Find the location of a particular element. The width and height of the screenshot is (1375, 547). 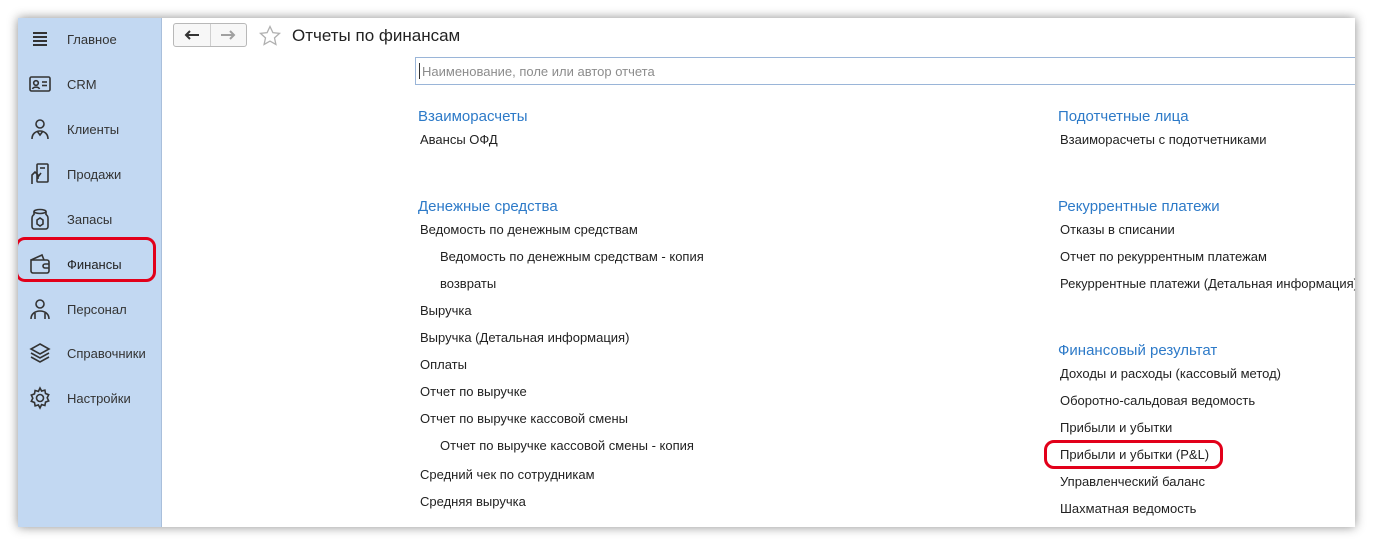

client-person-icon is located at coordinates (40, 129).